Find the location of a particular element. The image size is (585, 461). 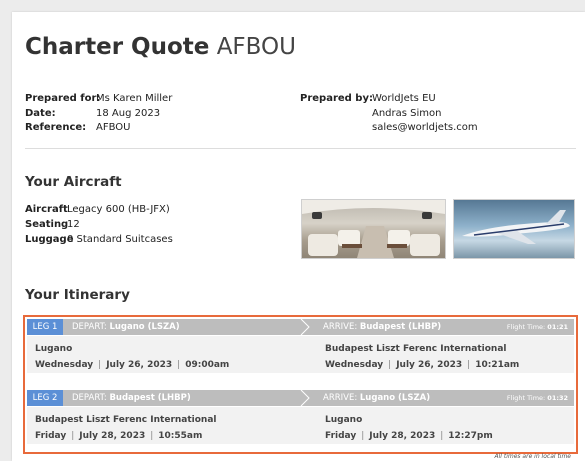

prepared-by-row: Prepared by: WorldJets EU is located at coordinates (389, 99).